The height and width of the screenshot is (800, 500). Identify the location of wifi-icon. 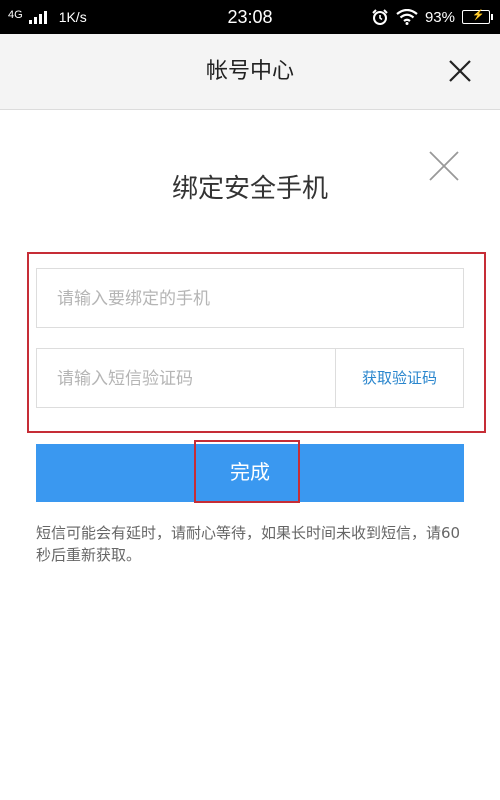
(407, 17).